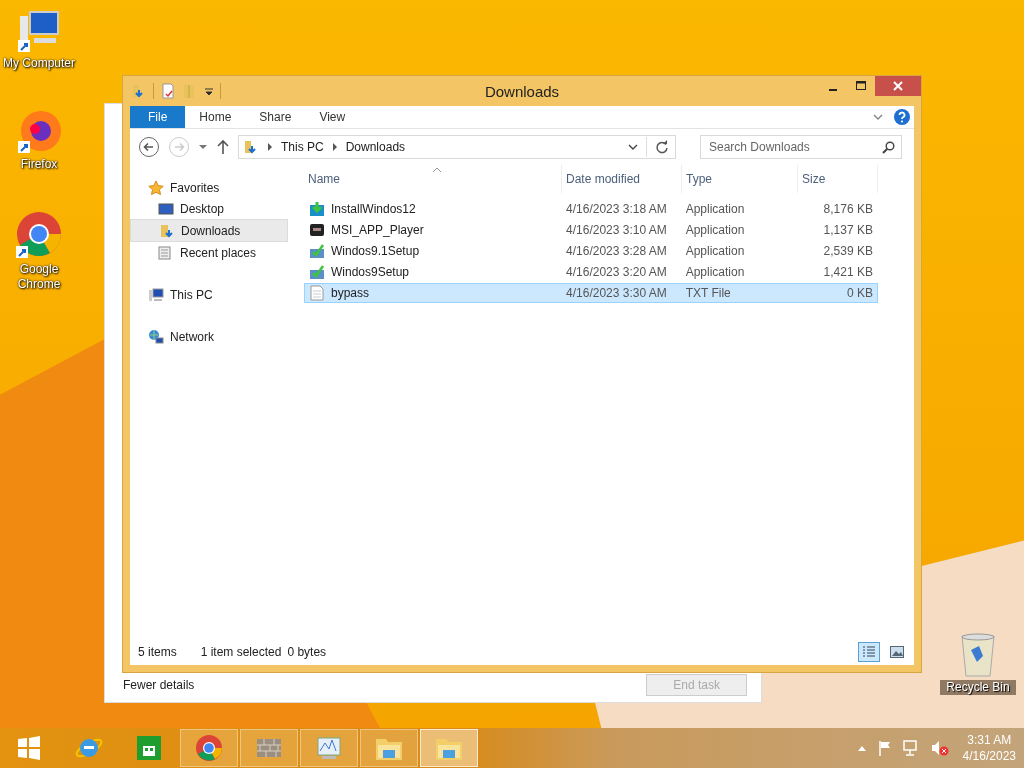  I want to click on muted-speaker-icon, so click(939, 748).